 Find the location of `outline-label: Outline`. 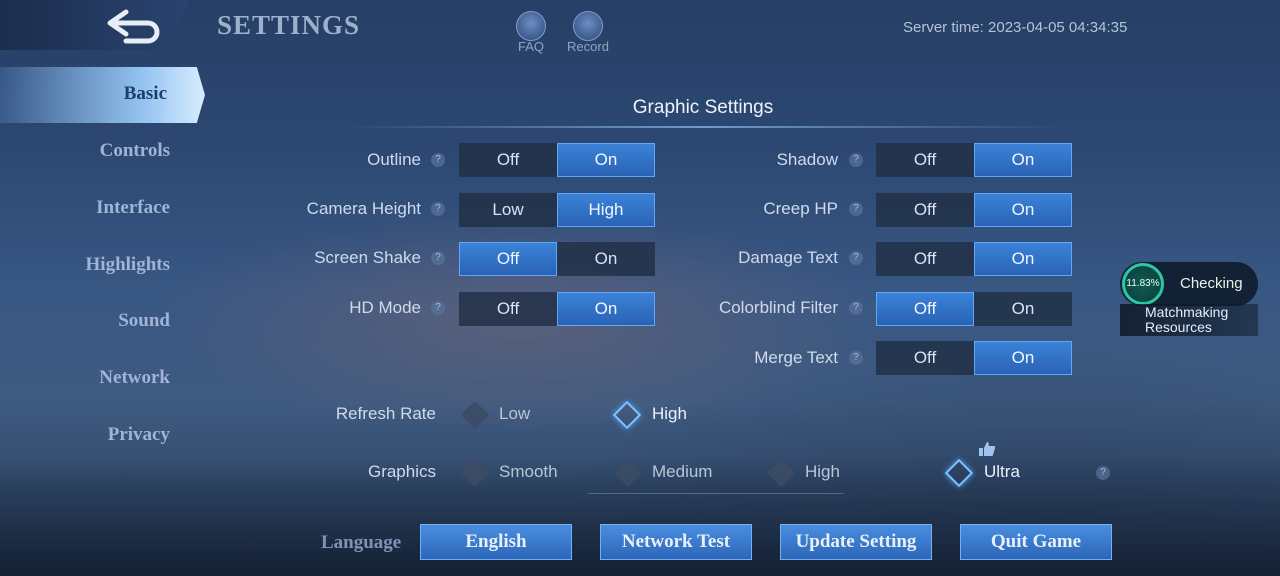

outline-label: Outline is located at coordinates (394, 159).